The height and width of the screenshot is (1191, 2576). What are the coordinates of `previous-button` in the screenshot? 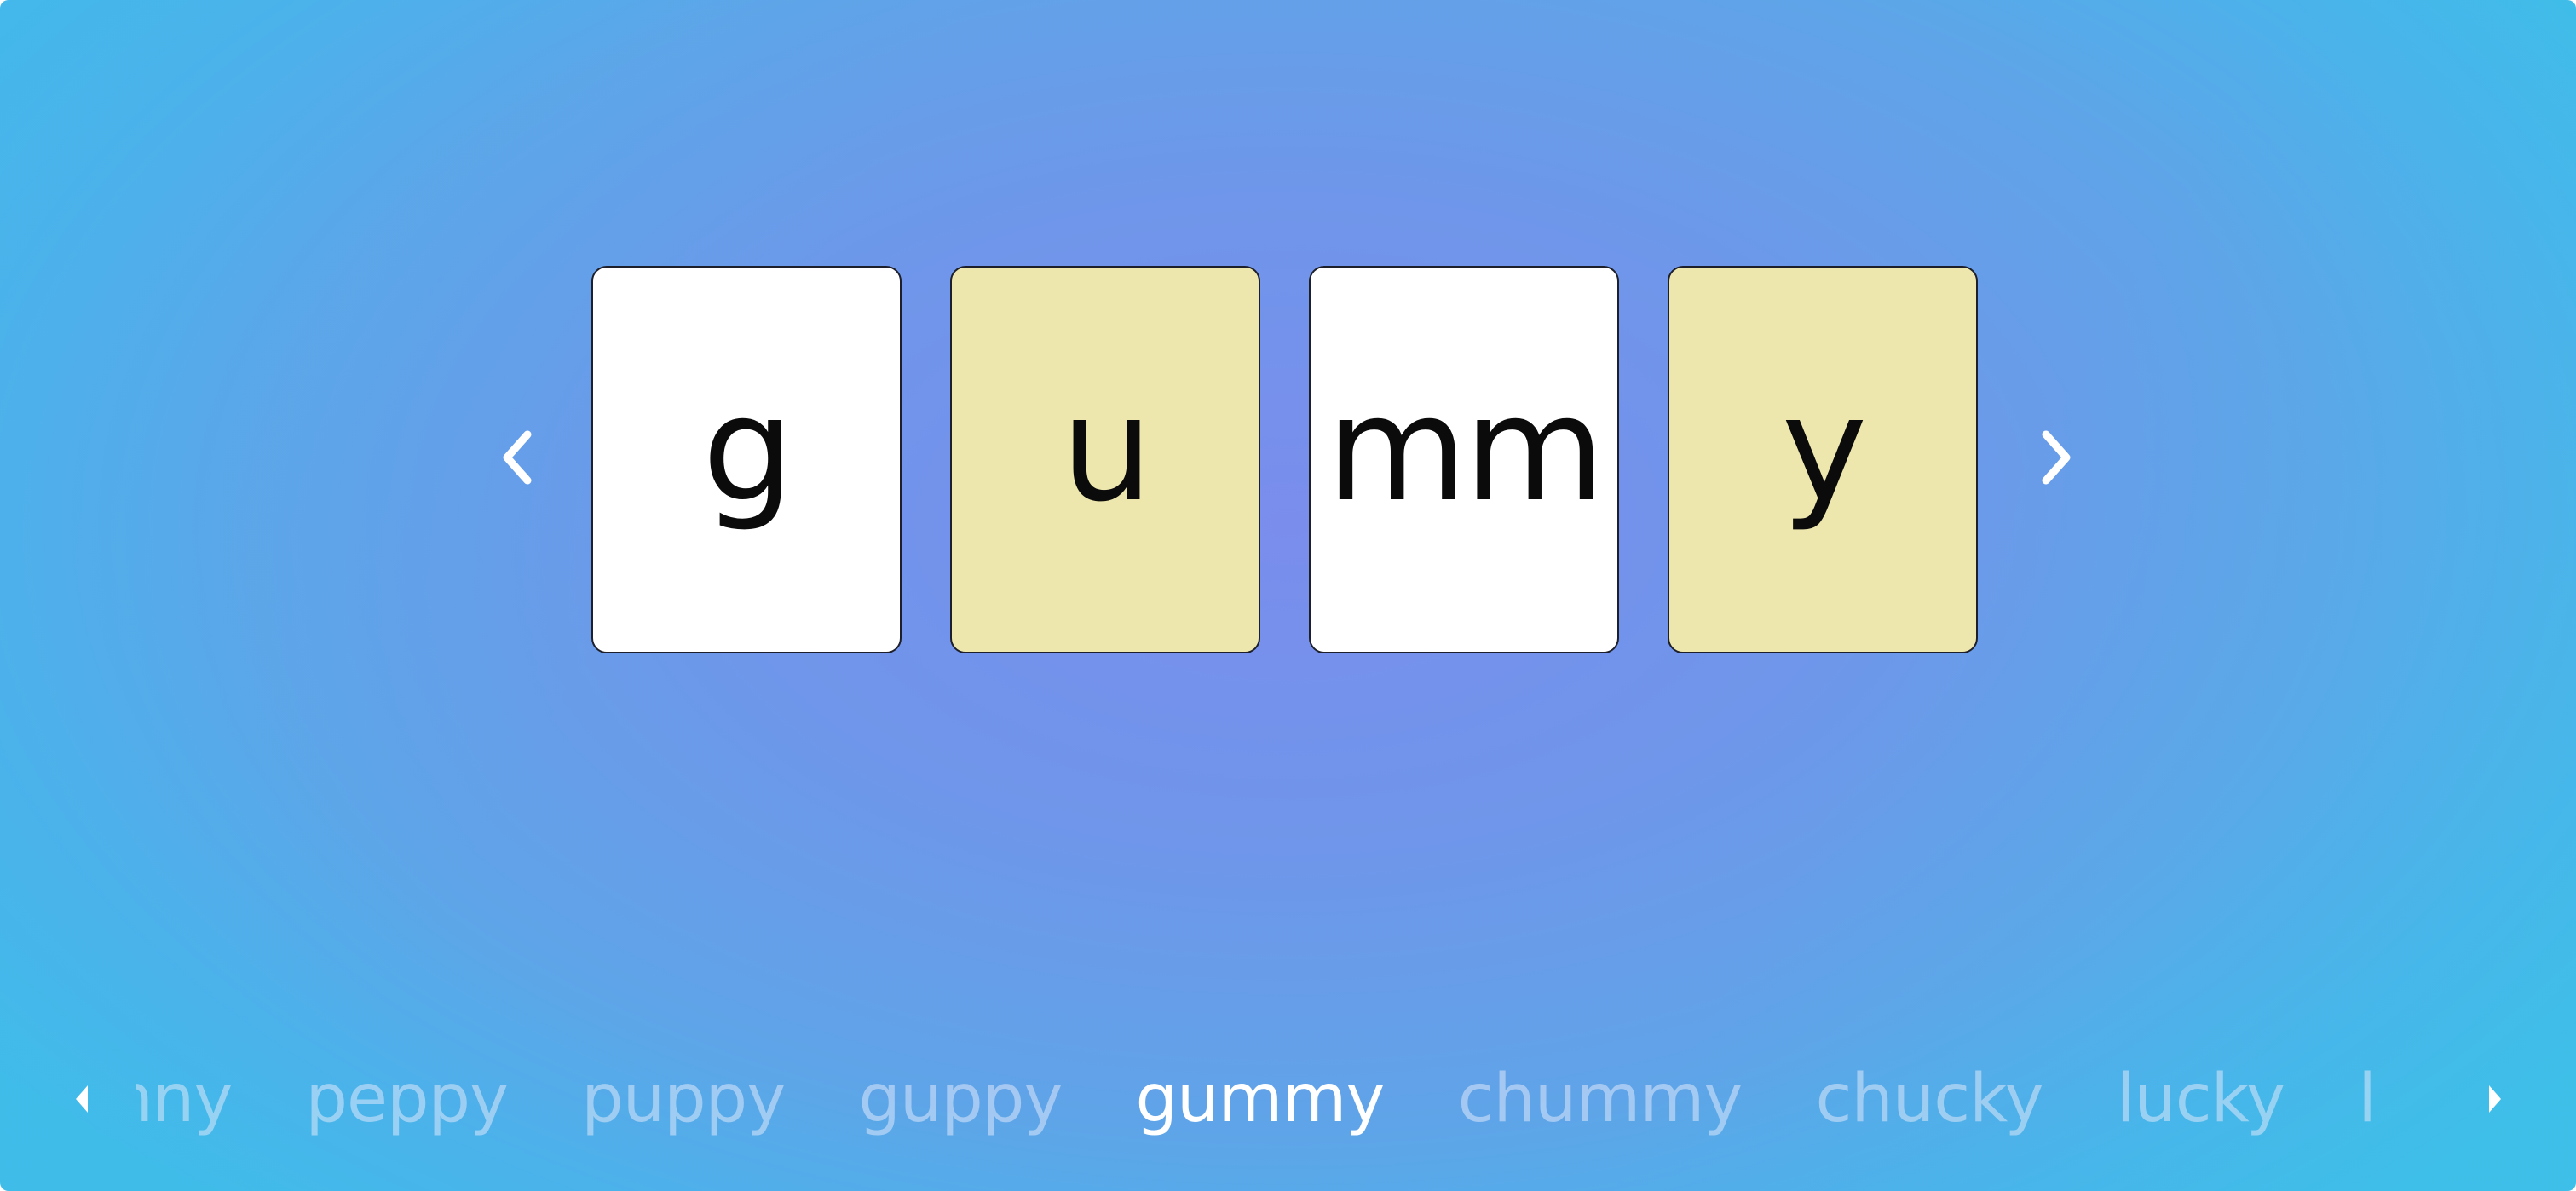 It's located at (517, 457).